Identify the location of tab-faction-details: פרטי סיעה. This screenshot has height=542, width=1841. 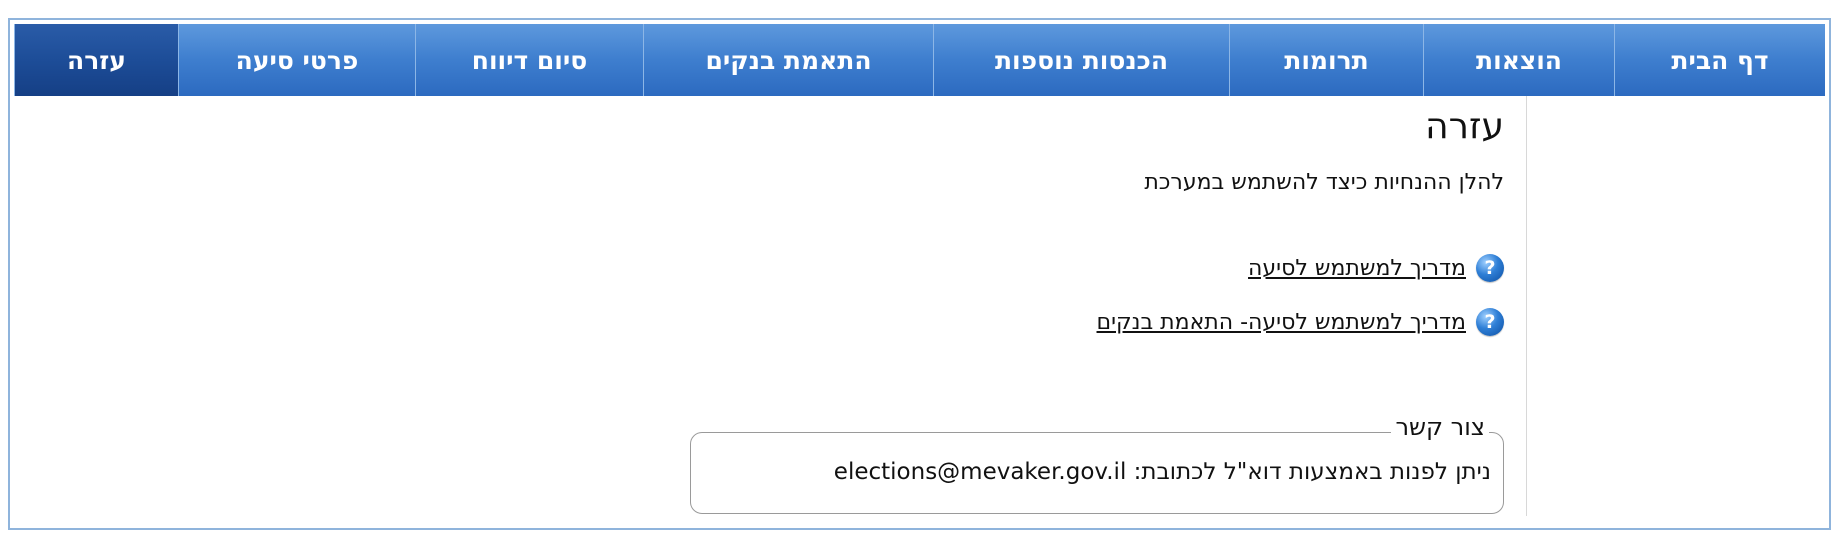
(296, 60).